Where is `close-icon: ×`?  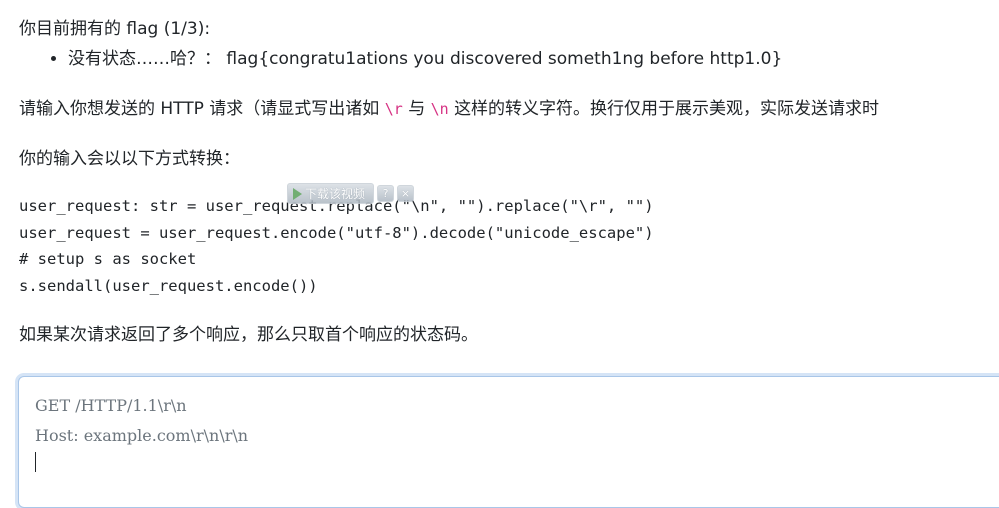 close-icon: × is located at coordinates (405, 193).